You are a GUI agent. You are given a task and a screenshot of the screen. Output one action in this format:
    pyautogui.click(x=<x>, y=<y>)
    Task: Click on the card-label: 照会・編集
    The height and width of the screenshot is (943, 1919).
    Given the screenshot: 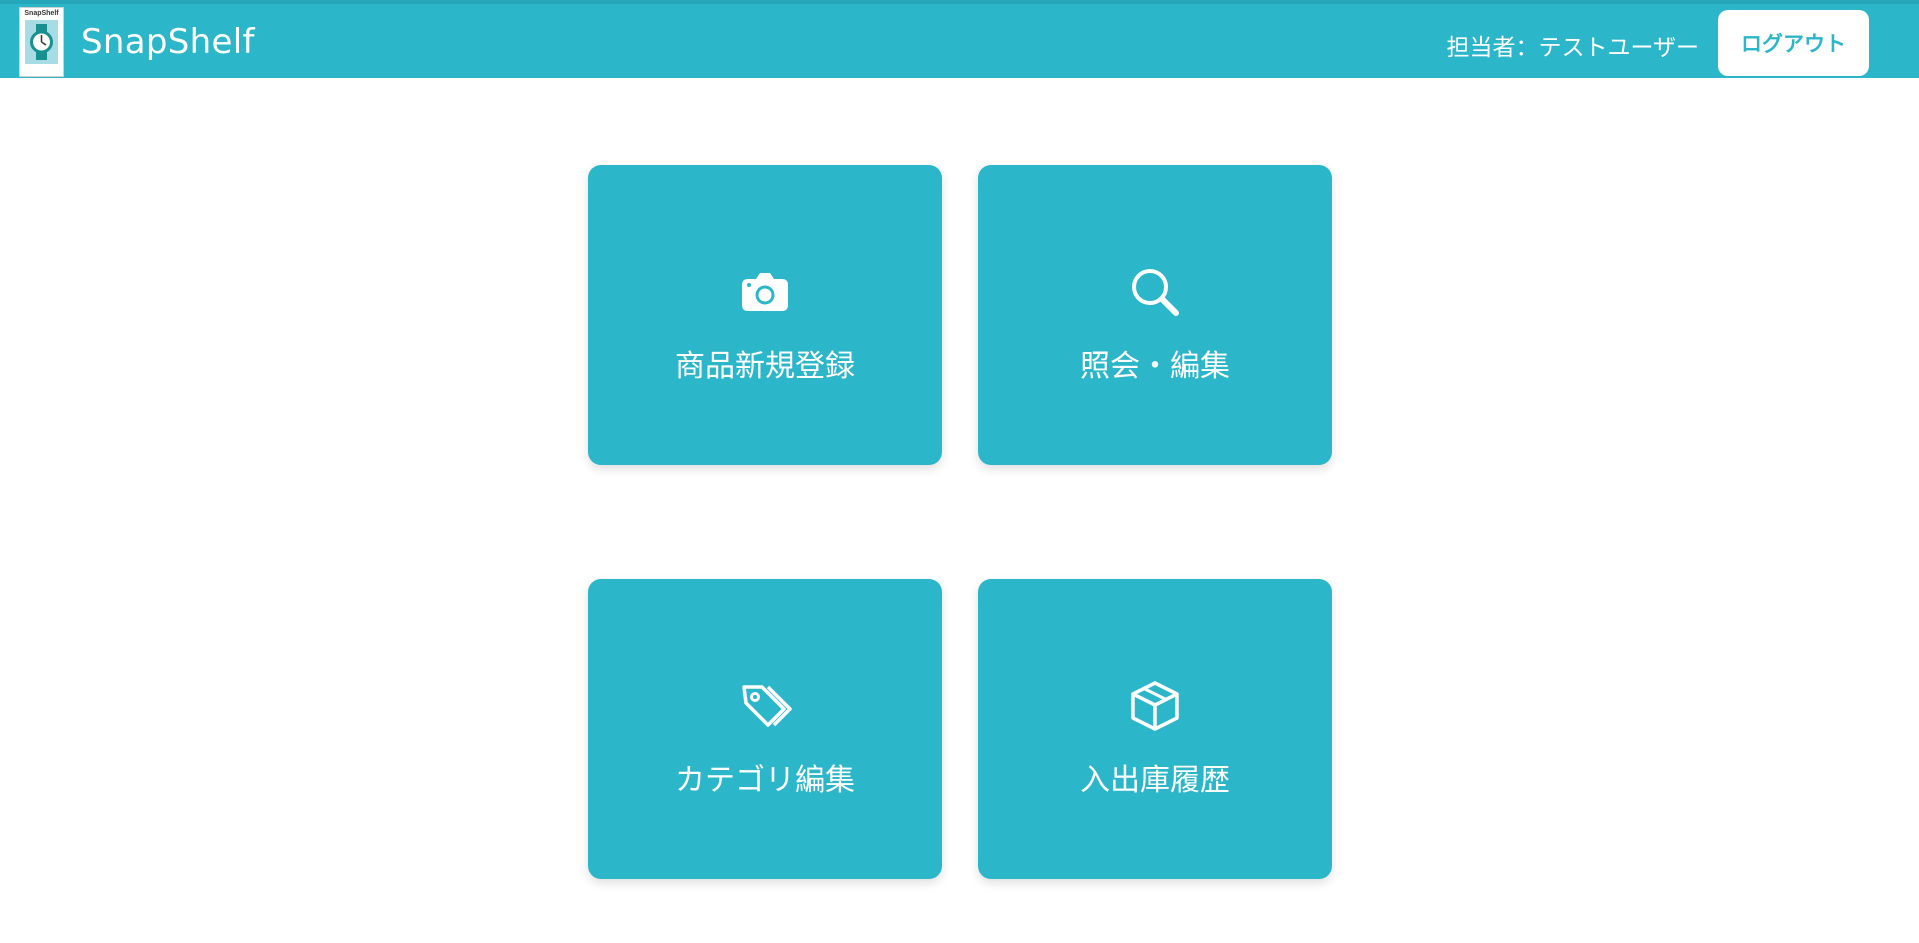 What is the action you would take?
    pyautogui.click(x=1155, y=366)
    